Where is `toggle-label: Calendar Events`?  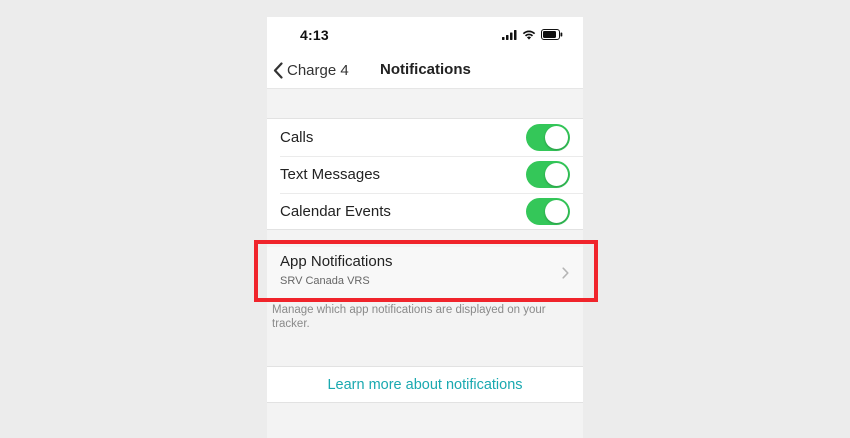 toggle-label: Calendar Events is located at coordinates (335, 211).